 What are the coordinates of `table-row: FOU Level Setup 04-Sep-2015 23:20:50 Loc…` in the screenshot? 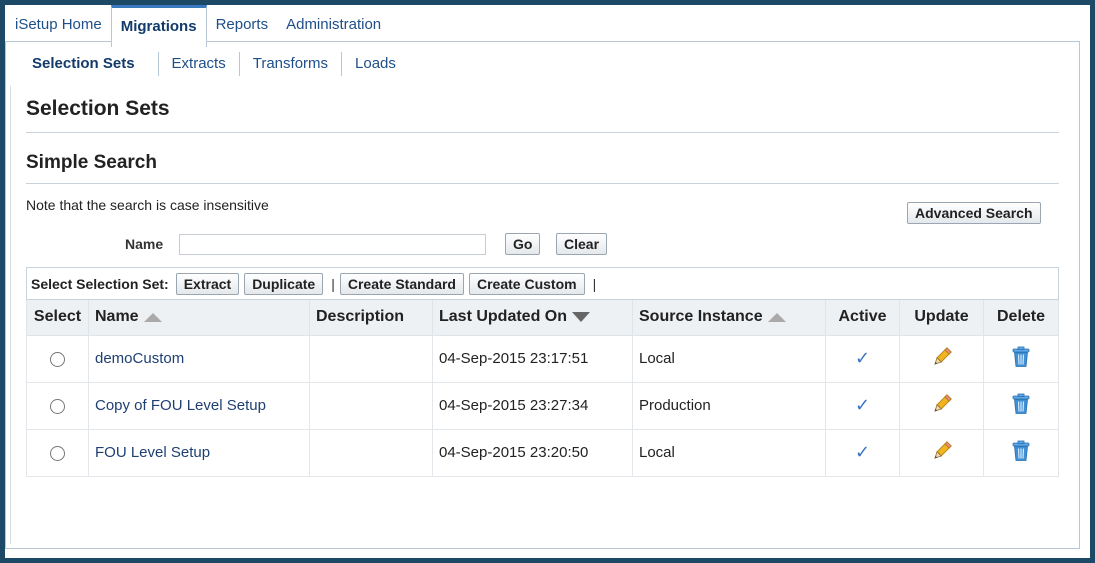 It's located at (542, 452).